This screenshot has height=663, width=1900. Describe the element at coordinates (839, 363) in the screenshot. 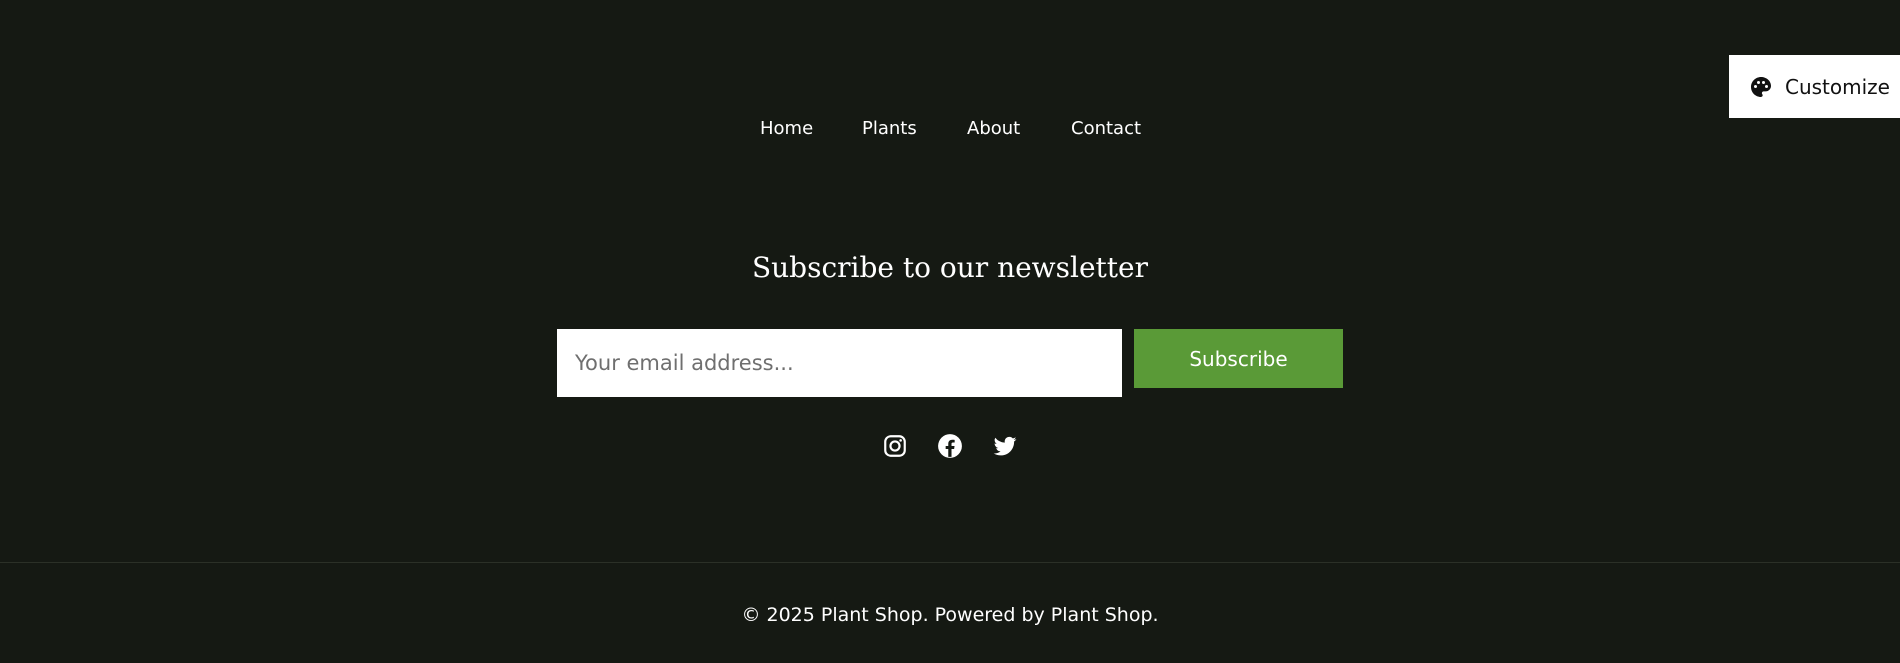

I see `email-input` at that location.